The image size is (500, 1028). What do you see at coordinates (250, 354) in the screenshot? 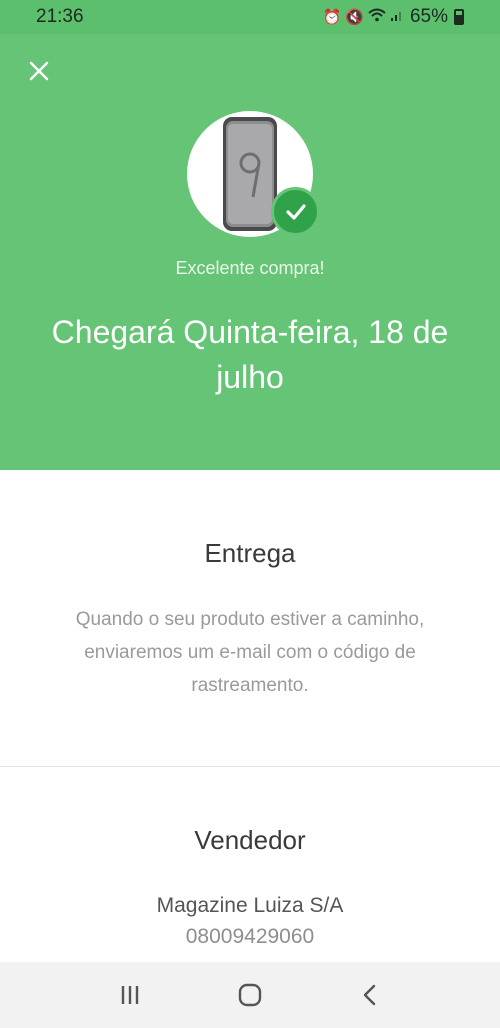
I see `delivery-date-headline: Chegará Quinta-feira, 18 de julho` at bounding box center [250, 354].